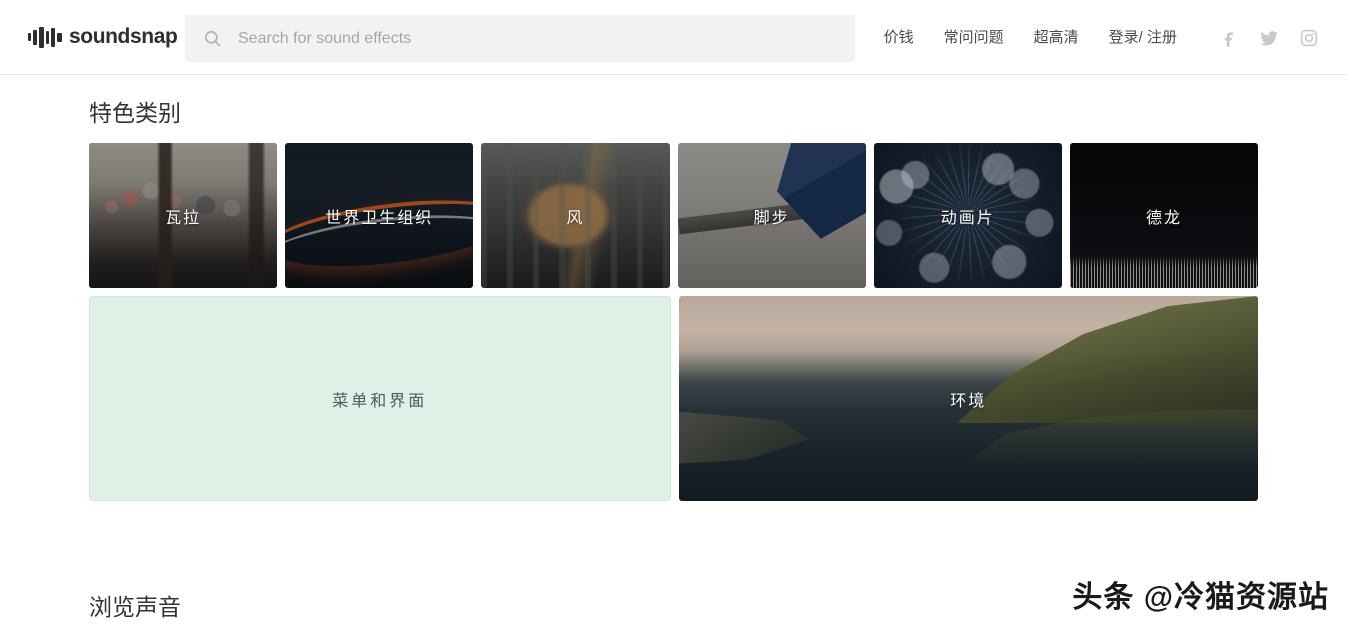 The width and height of the screenshot is (1347, 630). What do you see at coordinates (537, 38) in the screenshot?
I see `search-input` at bounding box center [537, 38].